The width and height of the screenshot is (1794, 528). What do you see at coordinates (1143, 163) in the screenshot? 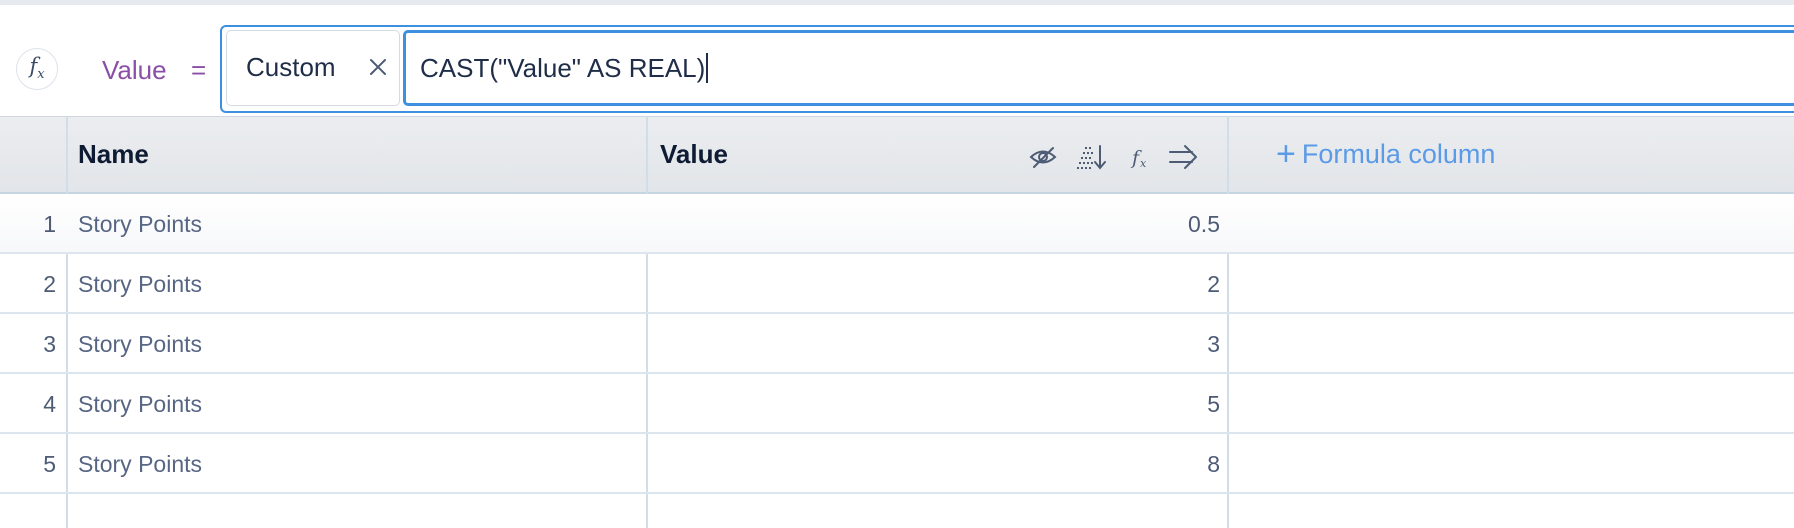
I see `svg-text: x` at bounding box center [1143, 163].